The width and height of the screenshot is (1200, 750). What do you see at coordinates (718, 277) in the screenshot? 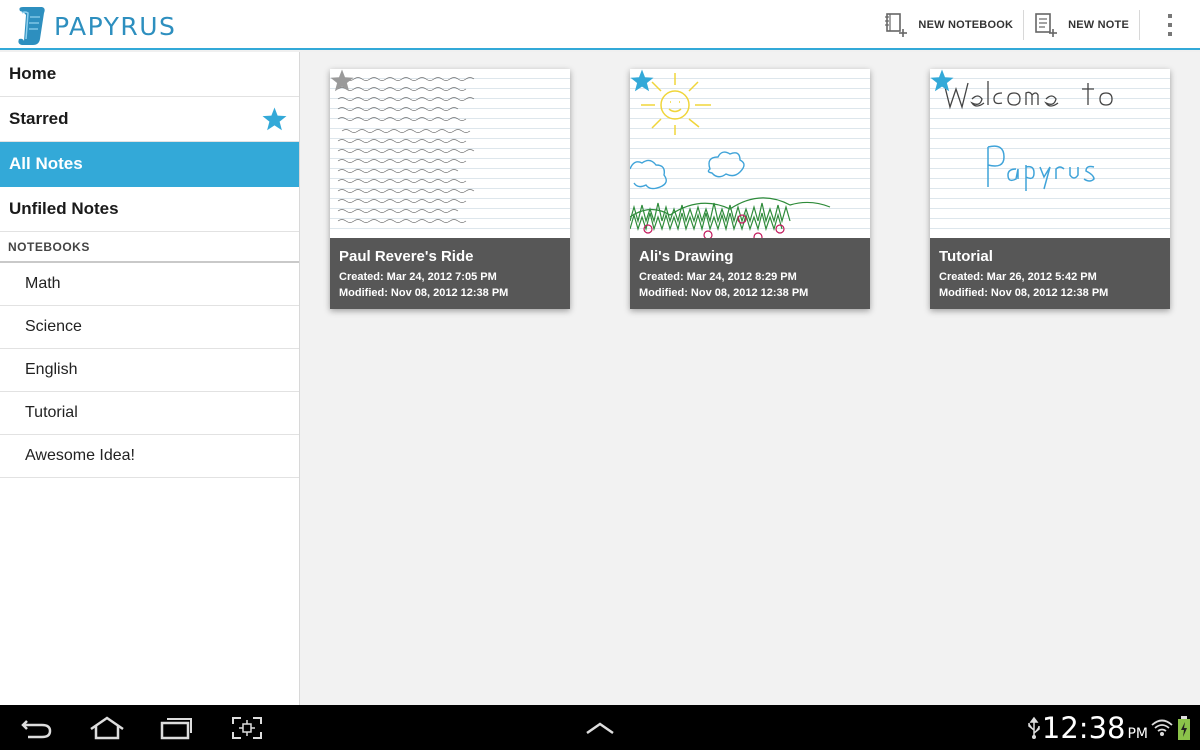
I see `note-created: Created: Mar 24, 2012 8:29 PM` at bounding box center [718, 277].